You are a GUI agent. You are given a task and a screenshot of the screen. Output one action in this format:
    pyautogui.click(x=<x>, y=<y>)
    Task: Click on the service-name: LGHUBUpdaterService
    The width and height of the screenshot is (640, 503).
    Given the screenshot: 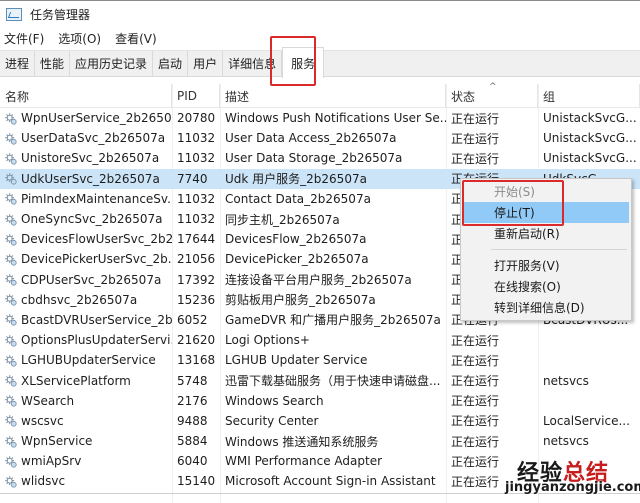 What is the action you would take?
    pyautogui.click(x=88, y=360)
    